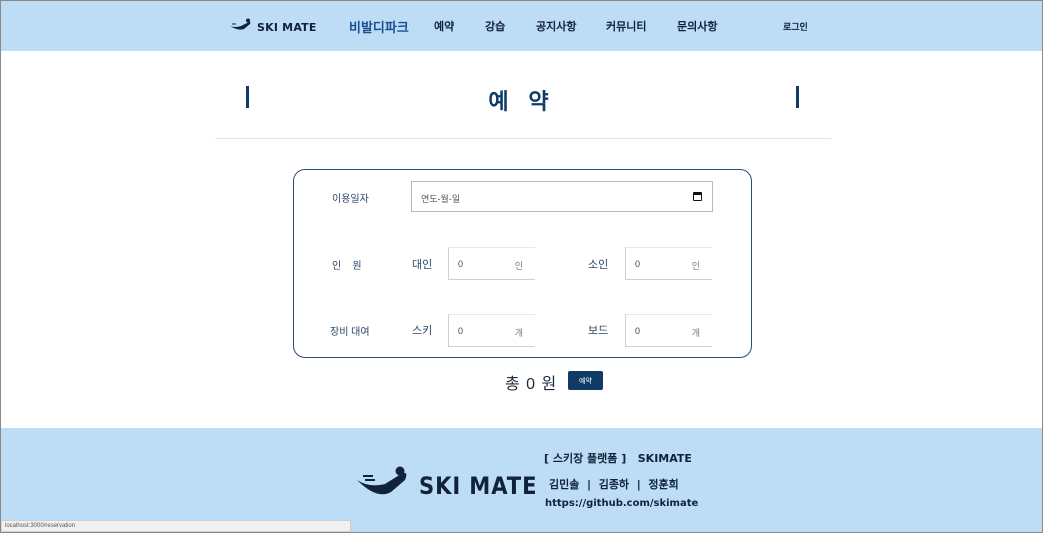  Describe the element at coordinates (379, 26) in the screenshot. I see `nav-vivaldi-park: 비발디파크` at that location.